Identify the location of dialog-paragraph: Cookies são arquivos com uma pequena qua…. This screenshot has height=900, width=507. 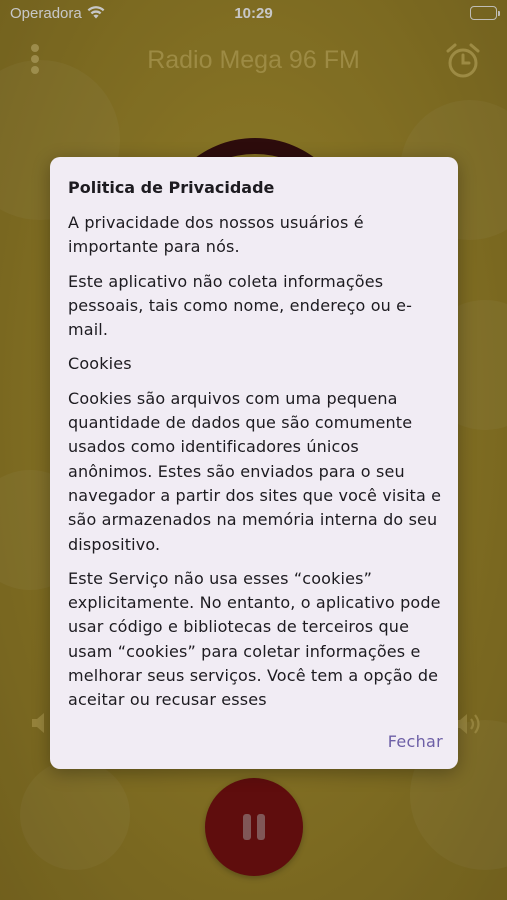
(255, 471).